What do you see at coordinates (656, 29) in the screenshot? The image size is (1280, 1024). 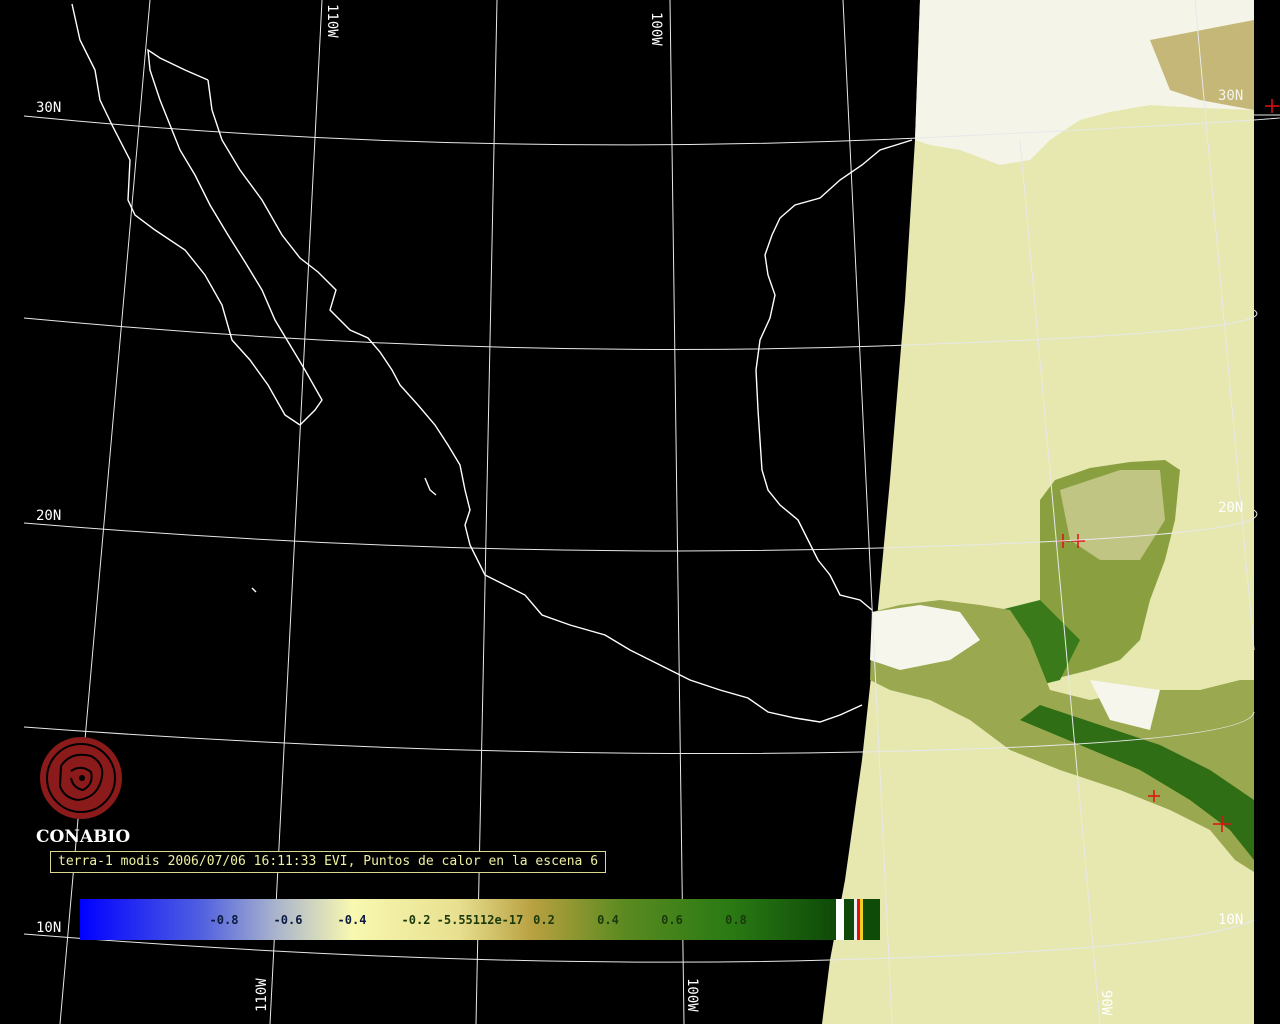 I see `label-100w-top: 100W` at bounding box center [656, 29].